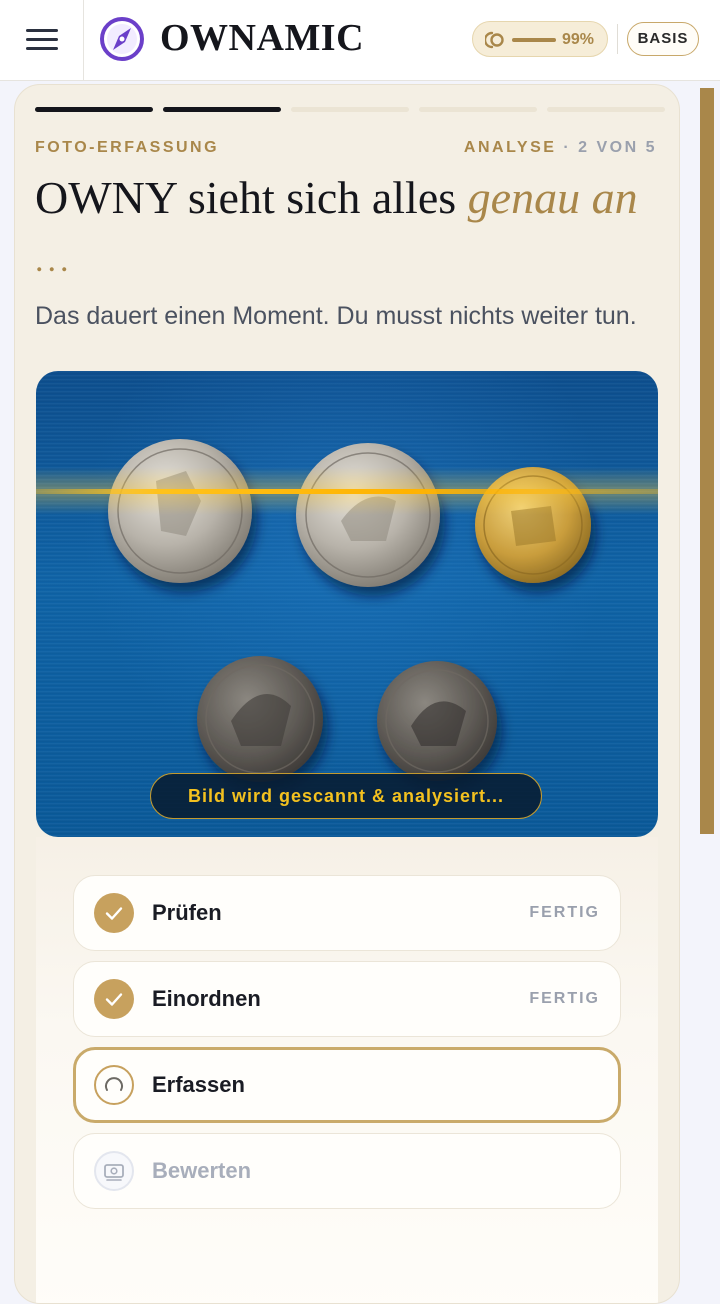 This screenshot has height=1304, width=720. I want to click on step-indicator: ANALYSE · 2 VON 5, so click(560, 148).